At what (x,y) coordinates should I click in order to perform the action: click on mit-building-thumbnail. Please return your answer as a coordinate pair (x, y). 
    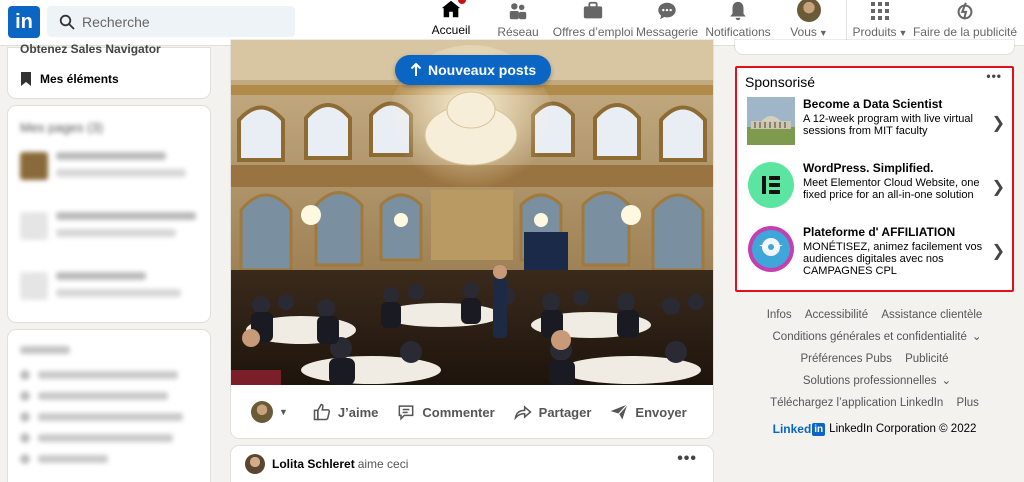
    Looking at the image, I should click on (771, 121).